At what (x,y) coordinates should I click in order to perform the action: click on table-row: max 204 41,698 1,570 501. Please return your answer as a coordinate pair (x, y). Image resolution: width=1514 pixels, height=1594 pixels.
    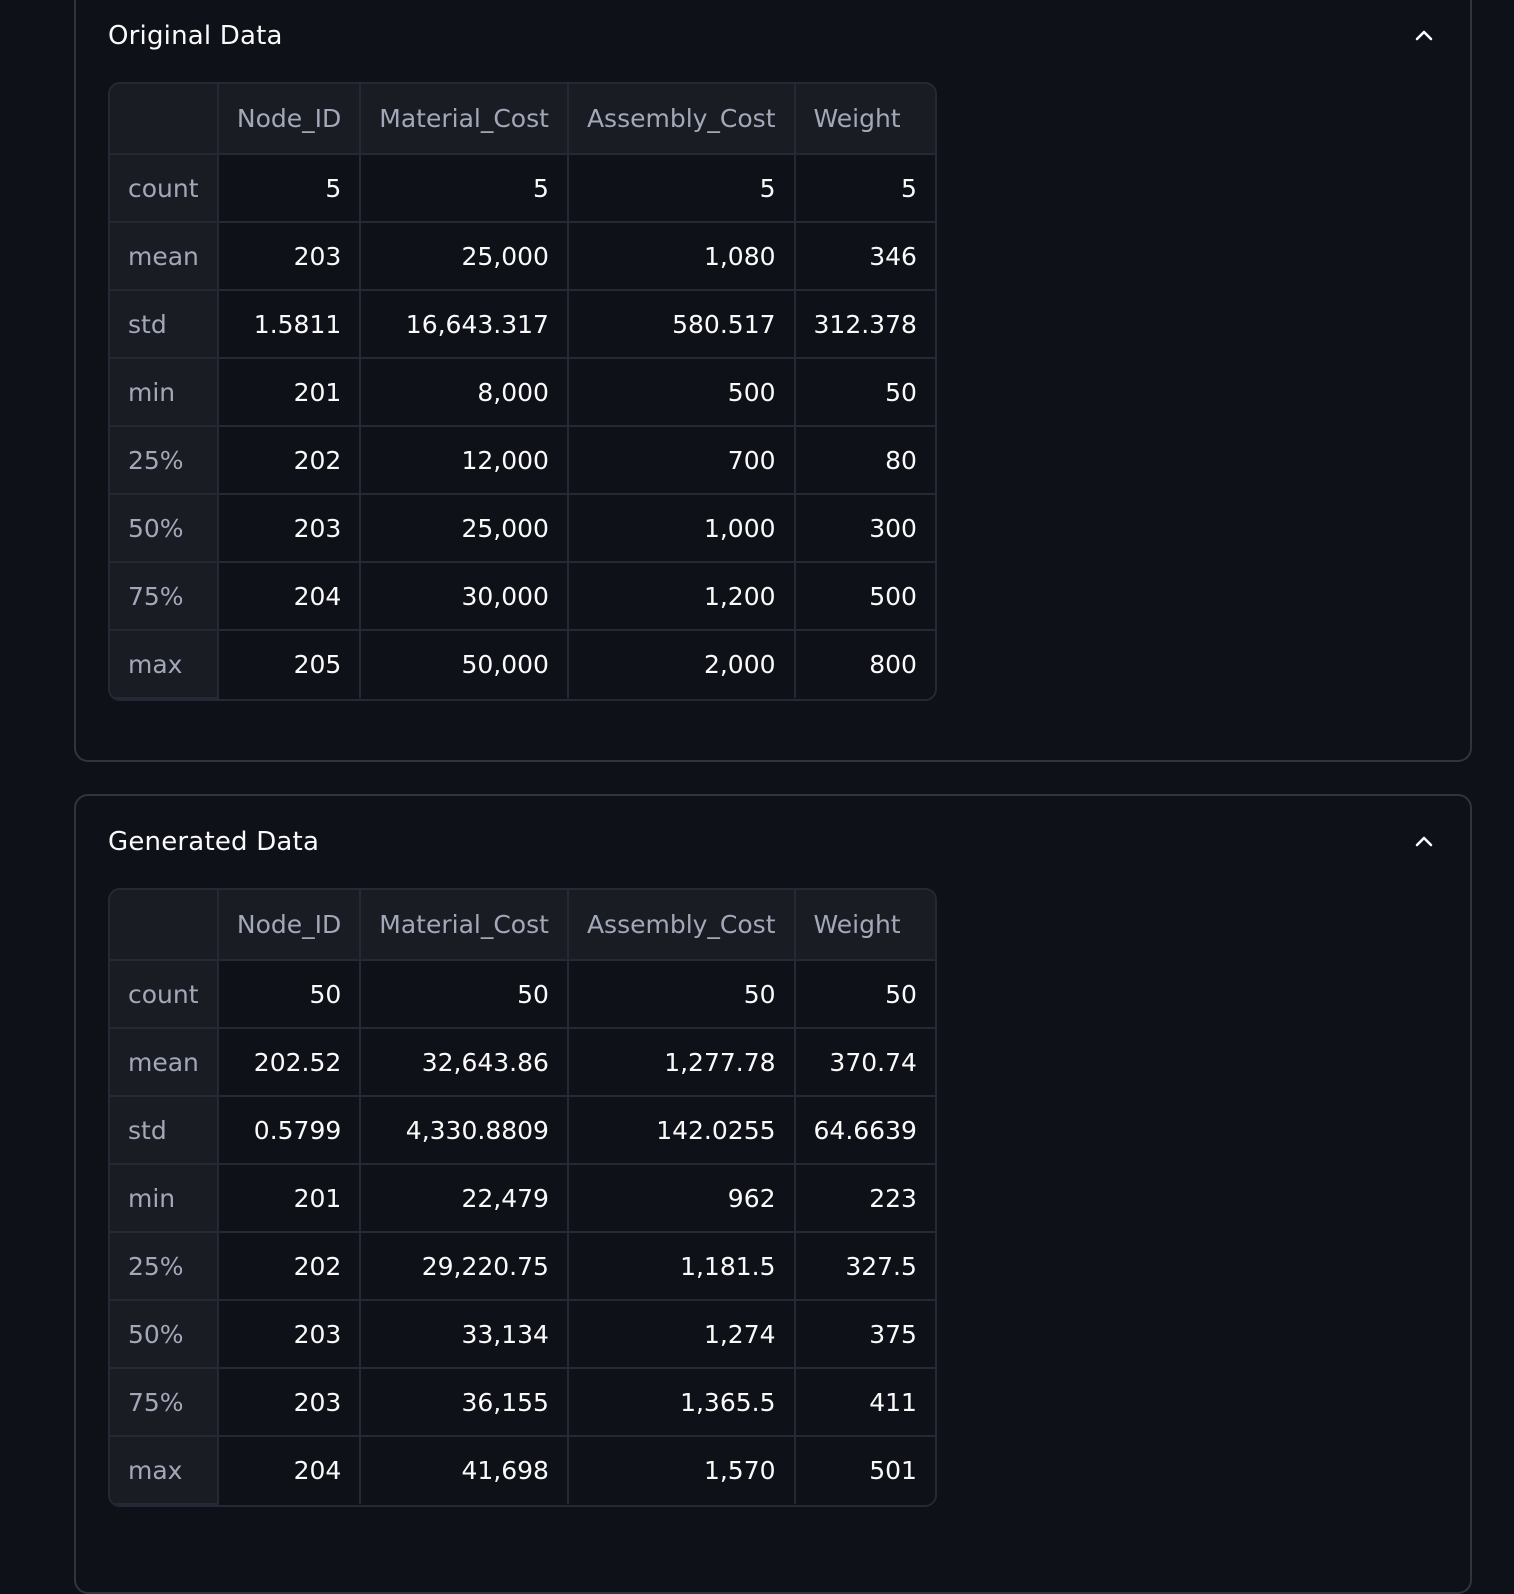
    Looking at the image, I should click on (522, 1470).